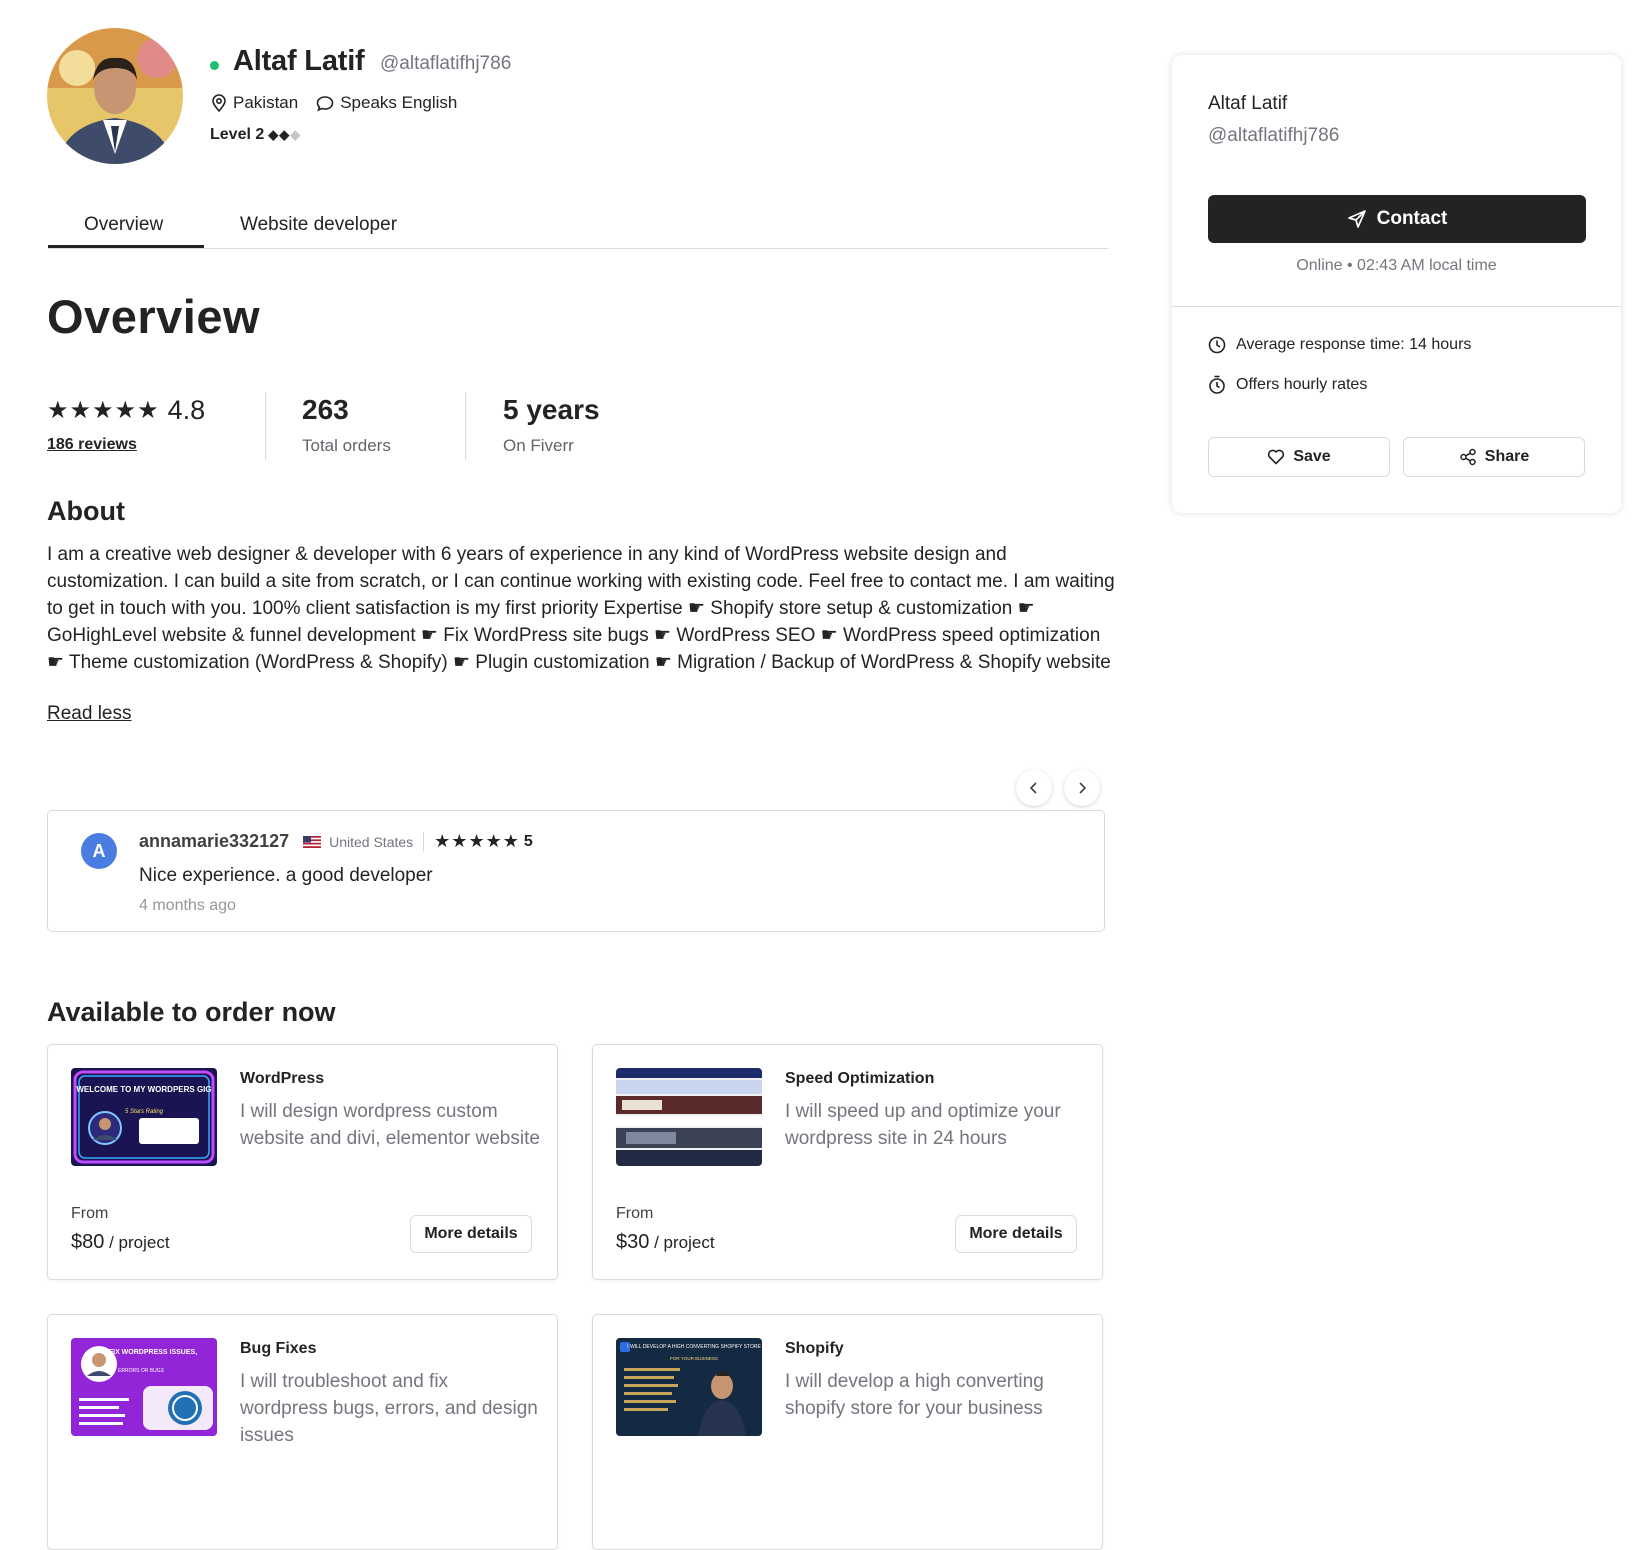  Describe the element at coordinates (154, 316) in the screenshot. I see `overview-heading: Overview` at that location.